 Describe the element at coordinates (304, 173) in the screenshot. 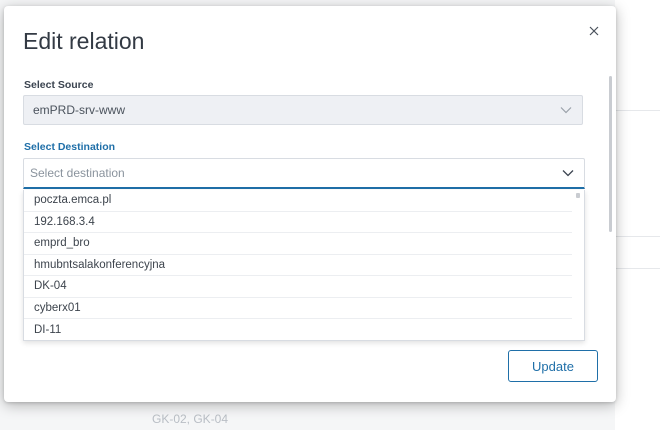

I see `destination-select: Select destination` at that location.